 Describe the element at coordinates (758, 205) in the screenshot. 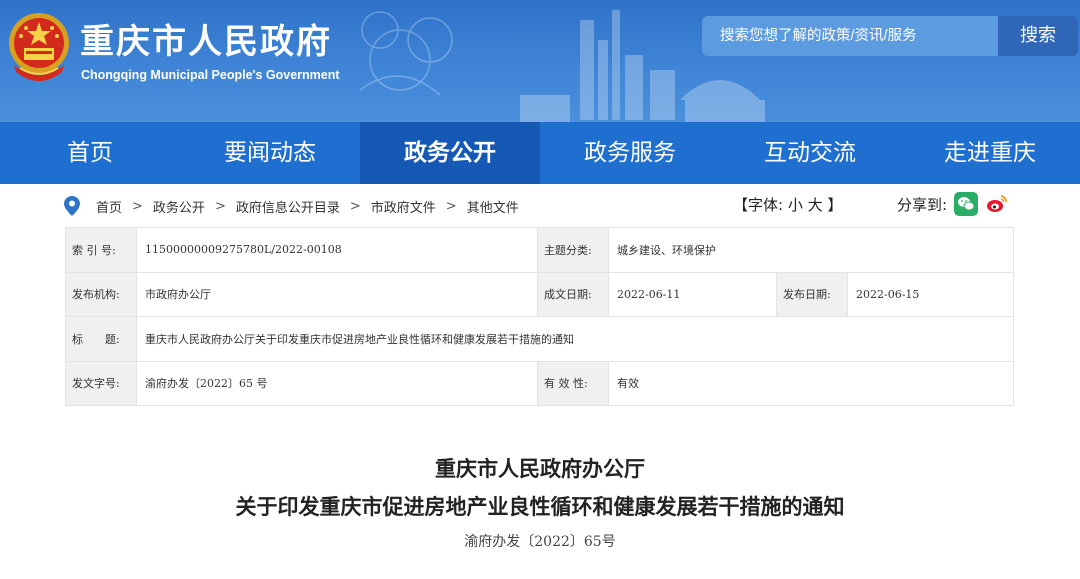

I see `font-size-label: 【字体:` at that location.